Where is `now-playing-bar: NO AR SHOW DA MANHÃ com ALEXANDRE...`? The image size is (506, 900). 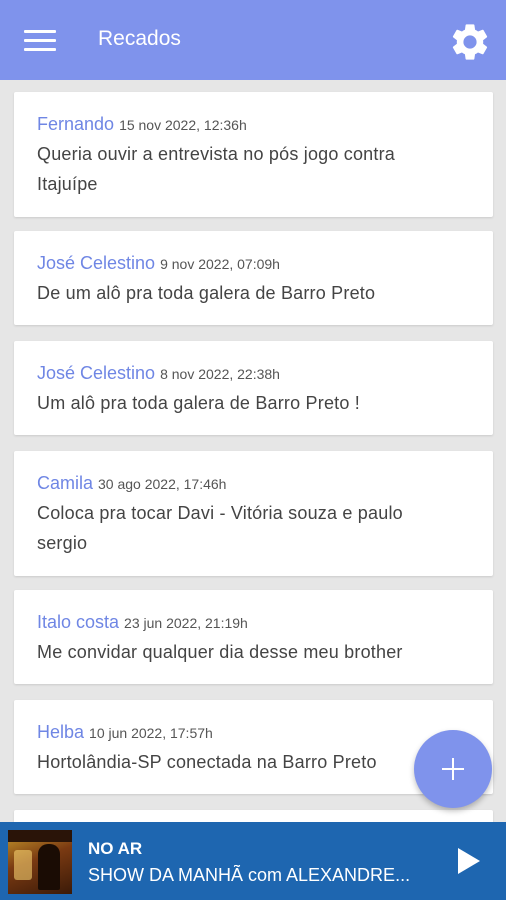 now-playing-bar: NO AR SHOW DA MANHÃ com ALEXANDRE... is located at coordinates (253, 861).